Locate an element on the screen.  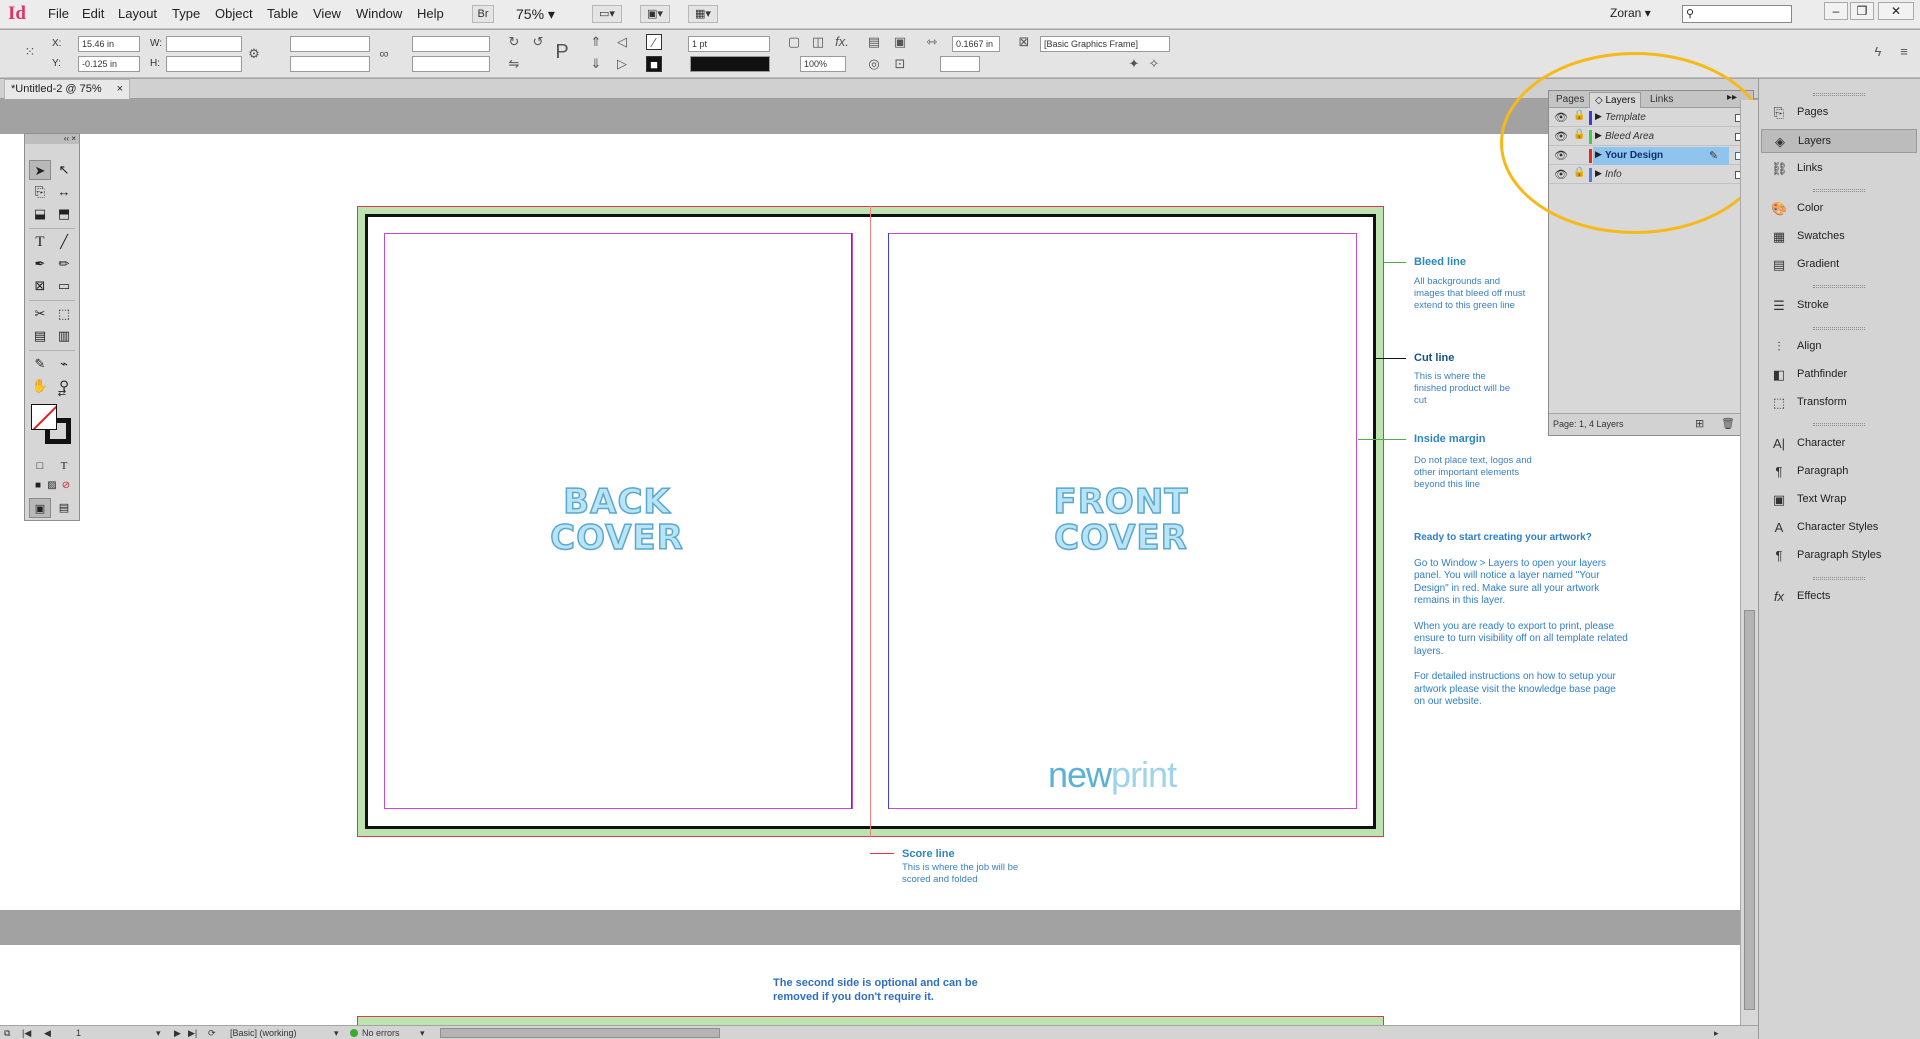
vertical-scrollbar is located at coordinates (1749, 562).